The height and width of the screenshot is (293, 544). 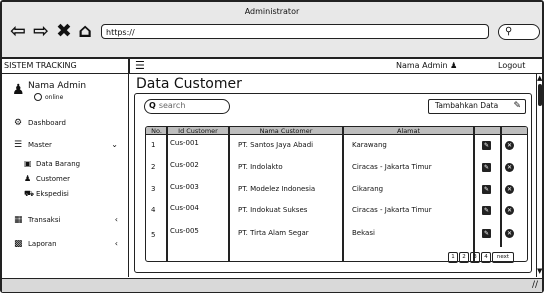 What do you see at coordinates (70, 244) in the screenshot?
I see `sidebar-item-laporan: ▩ Laporan ‹` at bounding box center [70, 244].